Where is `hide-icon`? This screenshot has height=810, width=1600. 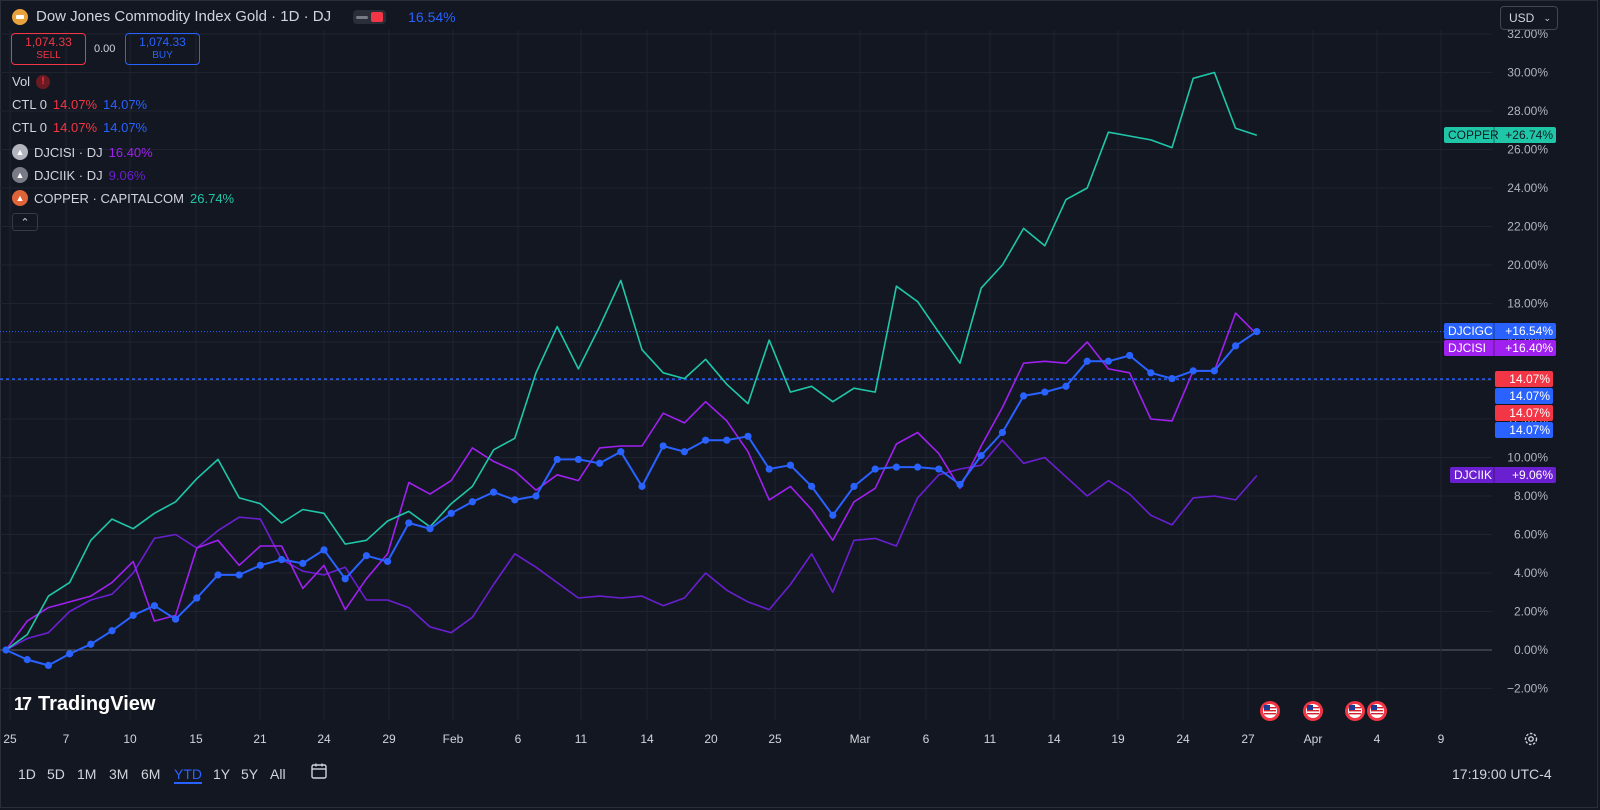 hide-icon is located at coordinates (377, 16).